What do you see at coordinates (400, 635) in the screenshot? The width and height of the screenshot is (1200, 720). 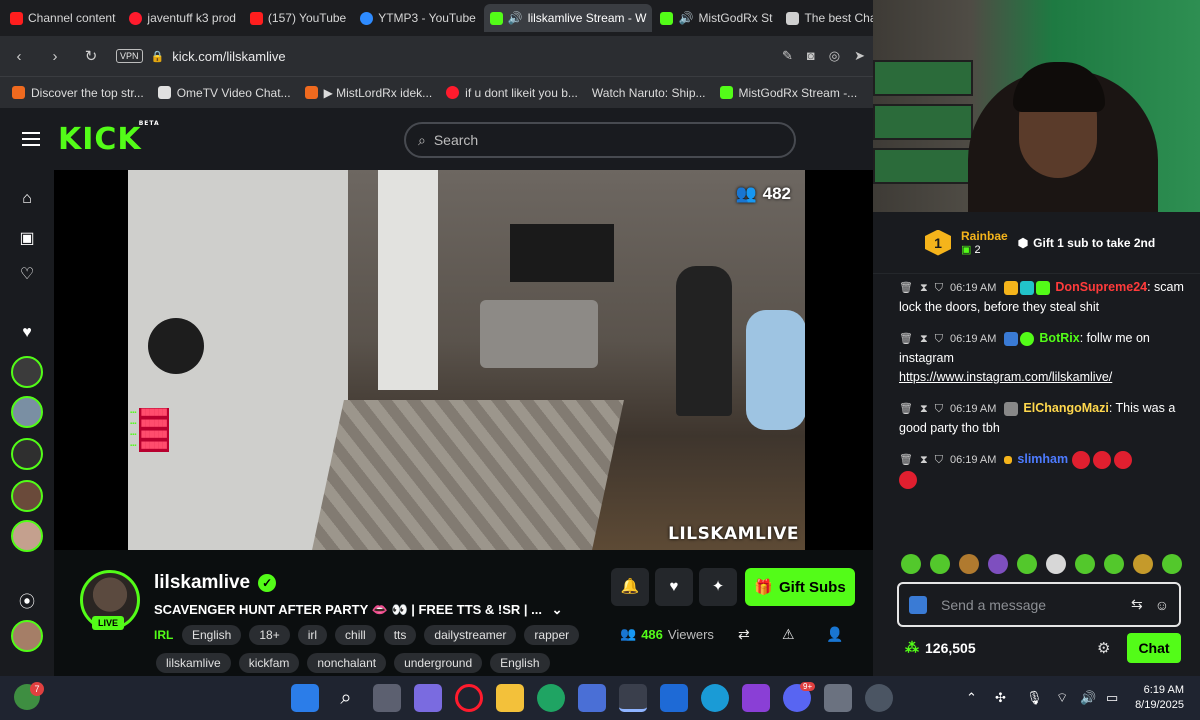 I see `tag-pill: tts` at bounding box center [400, 635].